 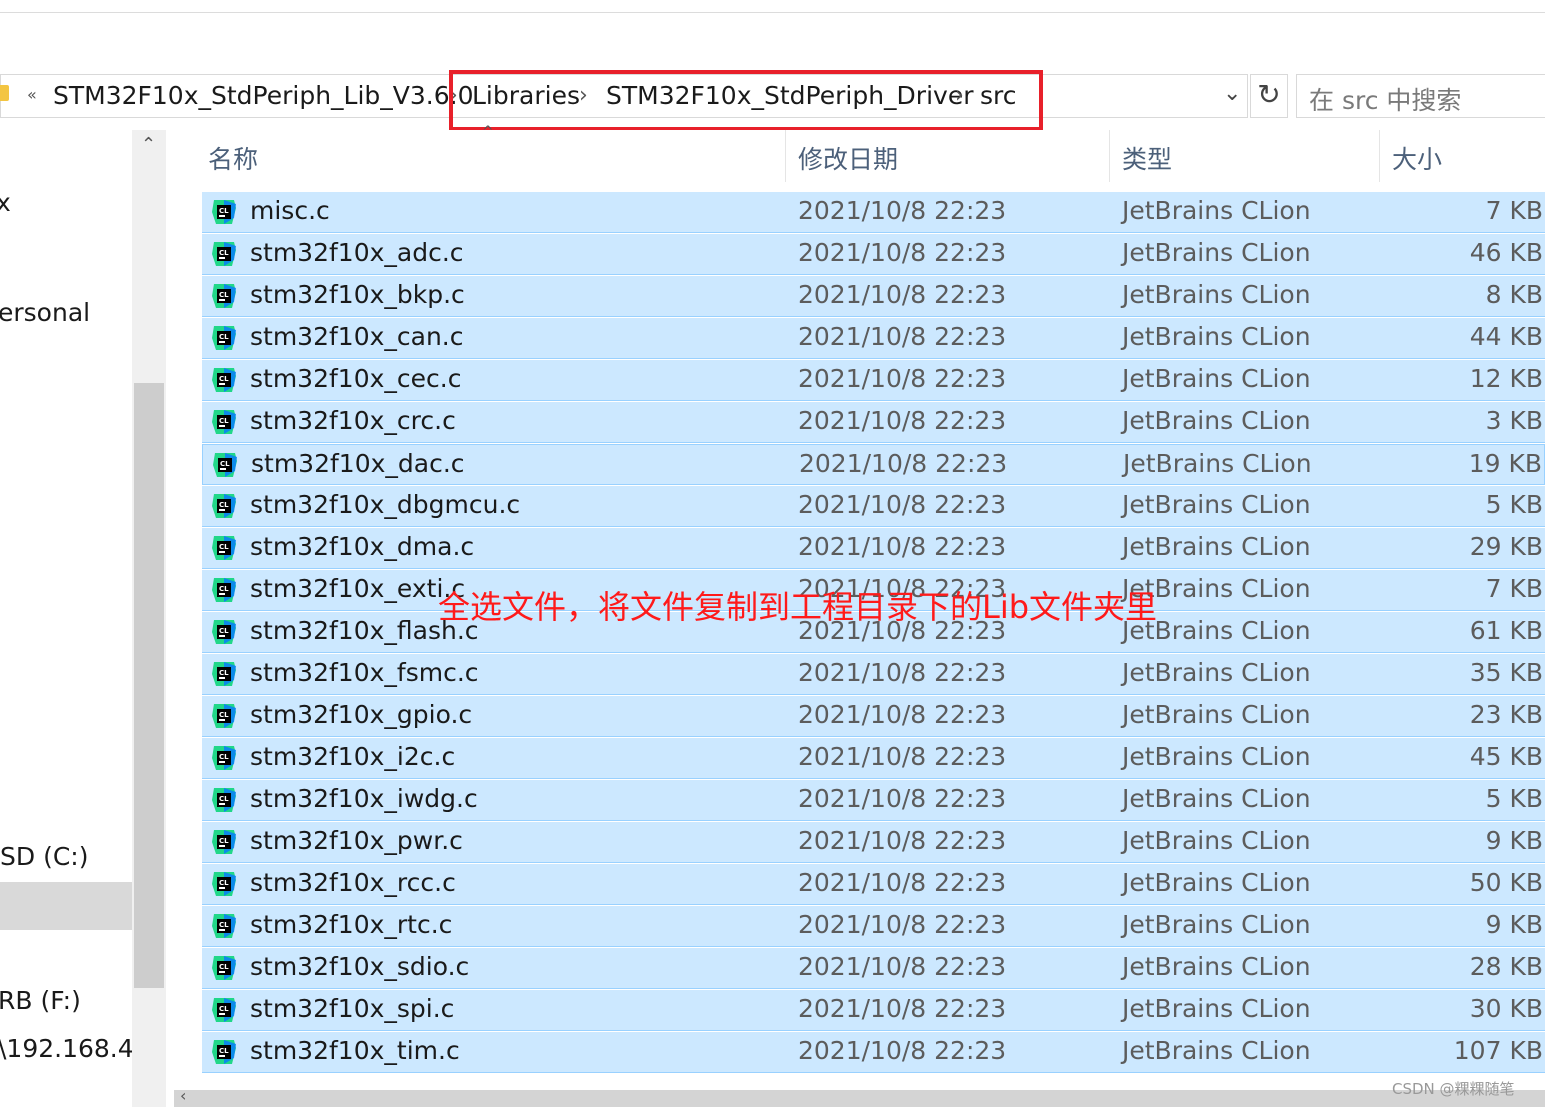 What do you see at coordinates (45, 312) in the screenshot?
I see `nav-item-personal: ersonal` at bounding box center [45, 312].